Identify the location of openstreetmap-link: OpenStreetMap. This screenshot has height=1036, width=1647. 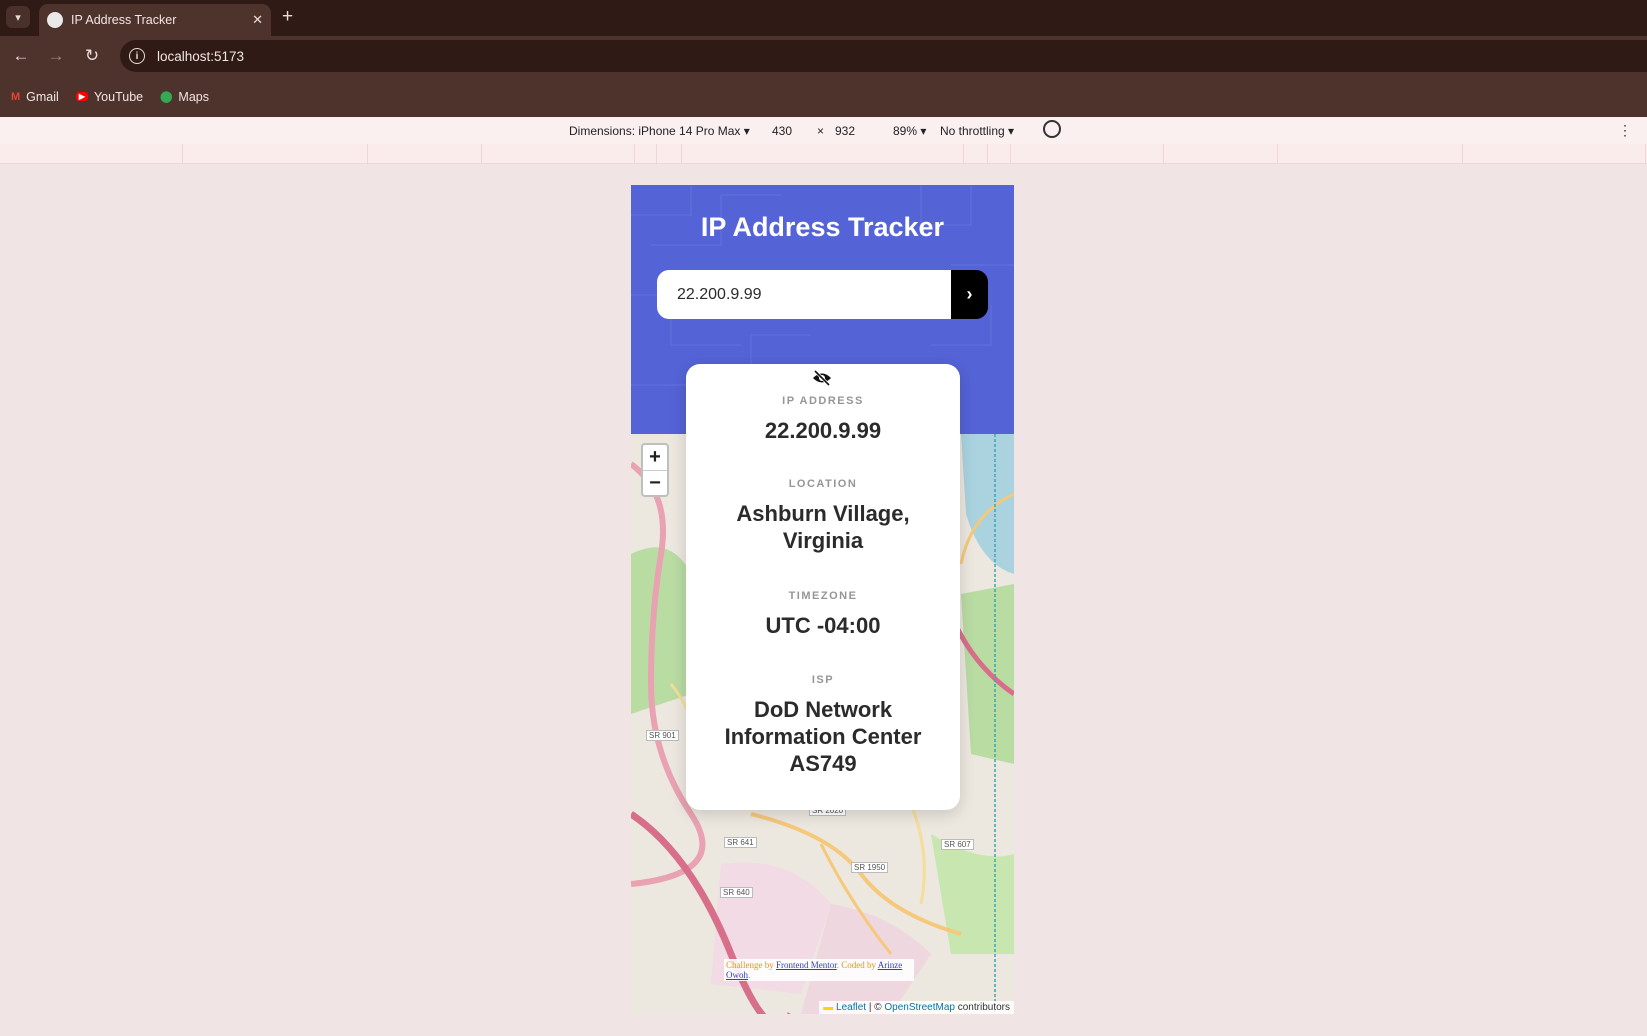
(919, 1007).